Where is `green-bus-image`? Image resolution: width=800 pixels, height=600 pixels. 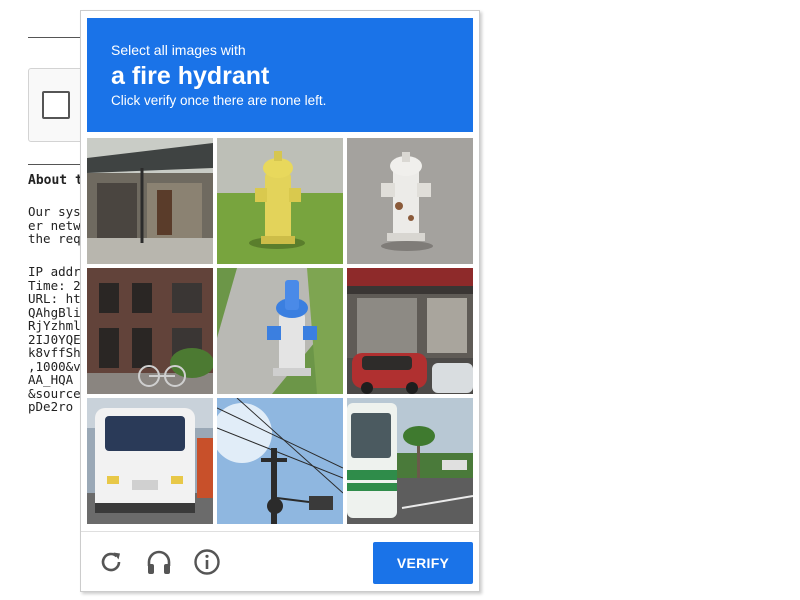
green-bus-image is located at coordinates (410, 461).